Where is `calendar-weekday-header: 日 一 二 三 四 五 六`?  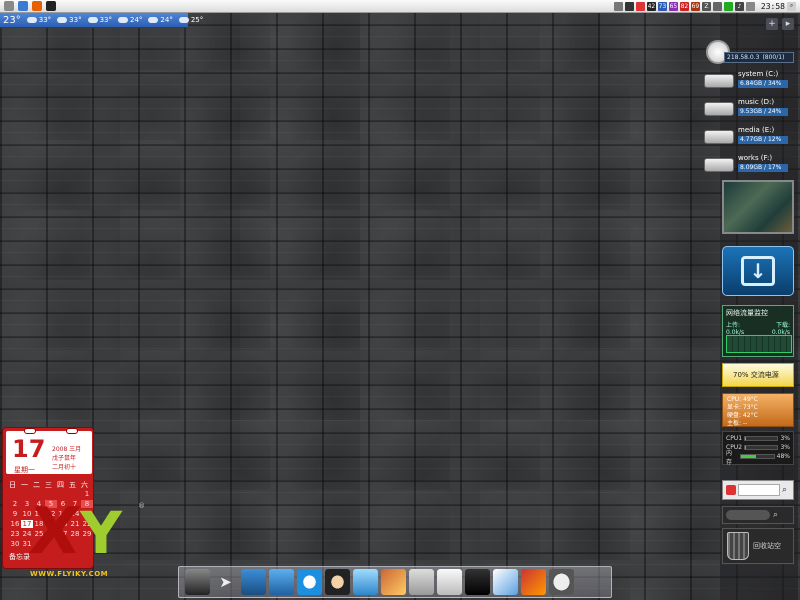 calendar-weekday-header: 日 一 二 三 四 五 六 is located at coordinates (51, 485).